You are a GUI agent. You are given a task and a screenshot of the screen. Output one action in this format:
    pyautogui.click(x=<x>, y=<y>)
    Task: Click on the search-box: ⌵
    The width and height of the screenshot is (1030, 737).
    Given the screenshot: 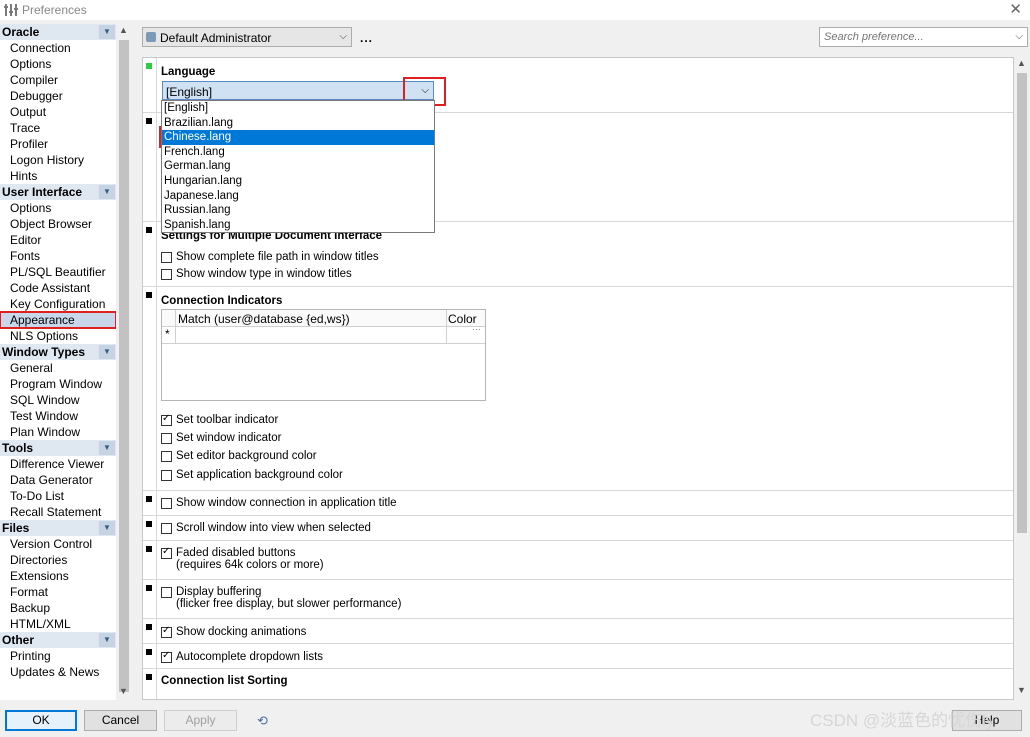 What is the action you would take?
    pyautogui.click(x=923, y=37)
    